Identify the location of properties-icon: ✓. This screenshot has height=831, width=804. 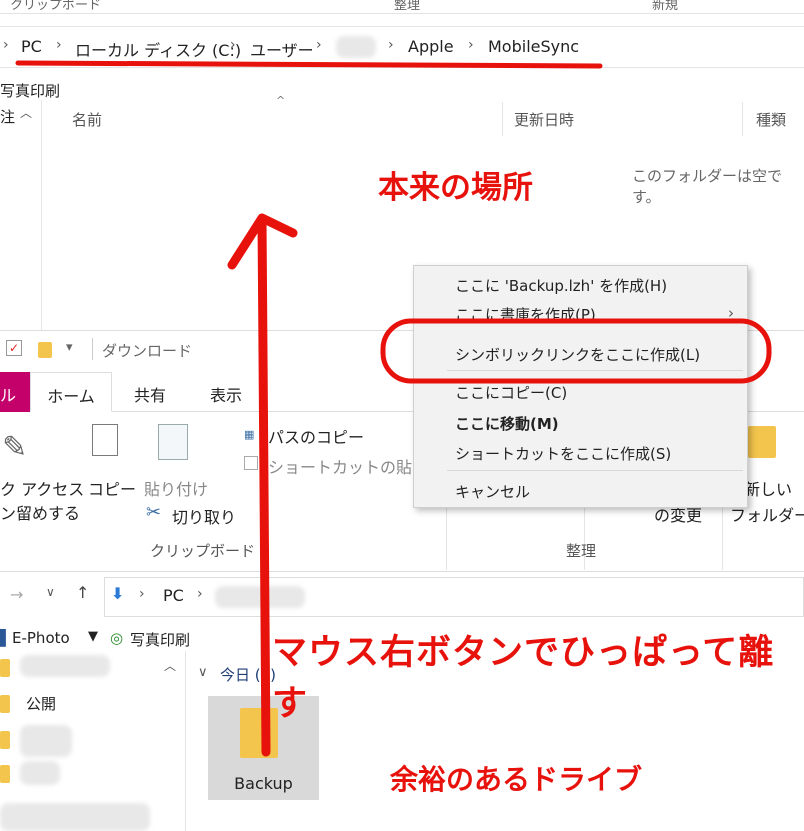
(14, 348).